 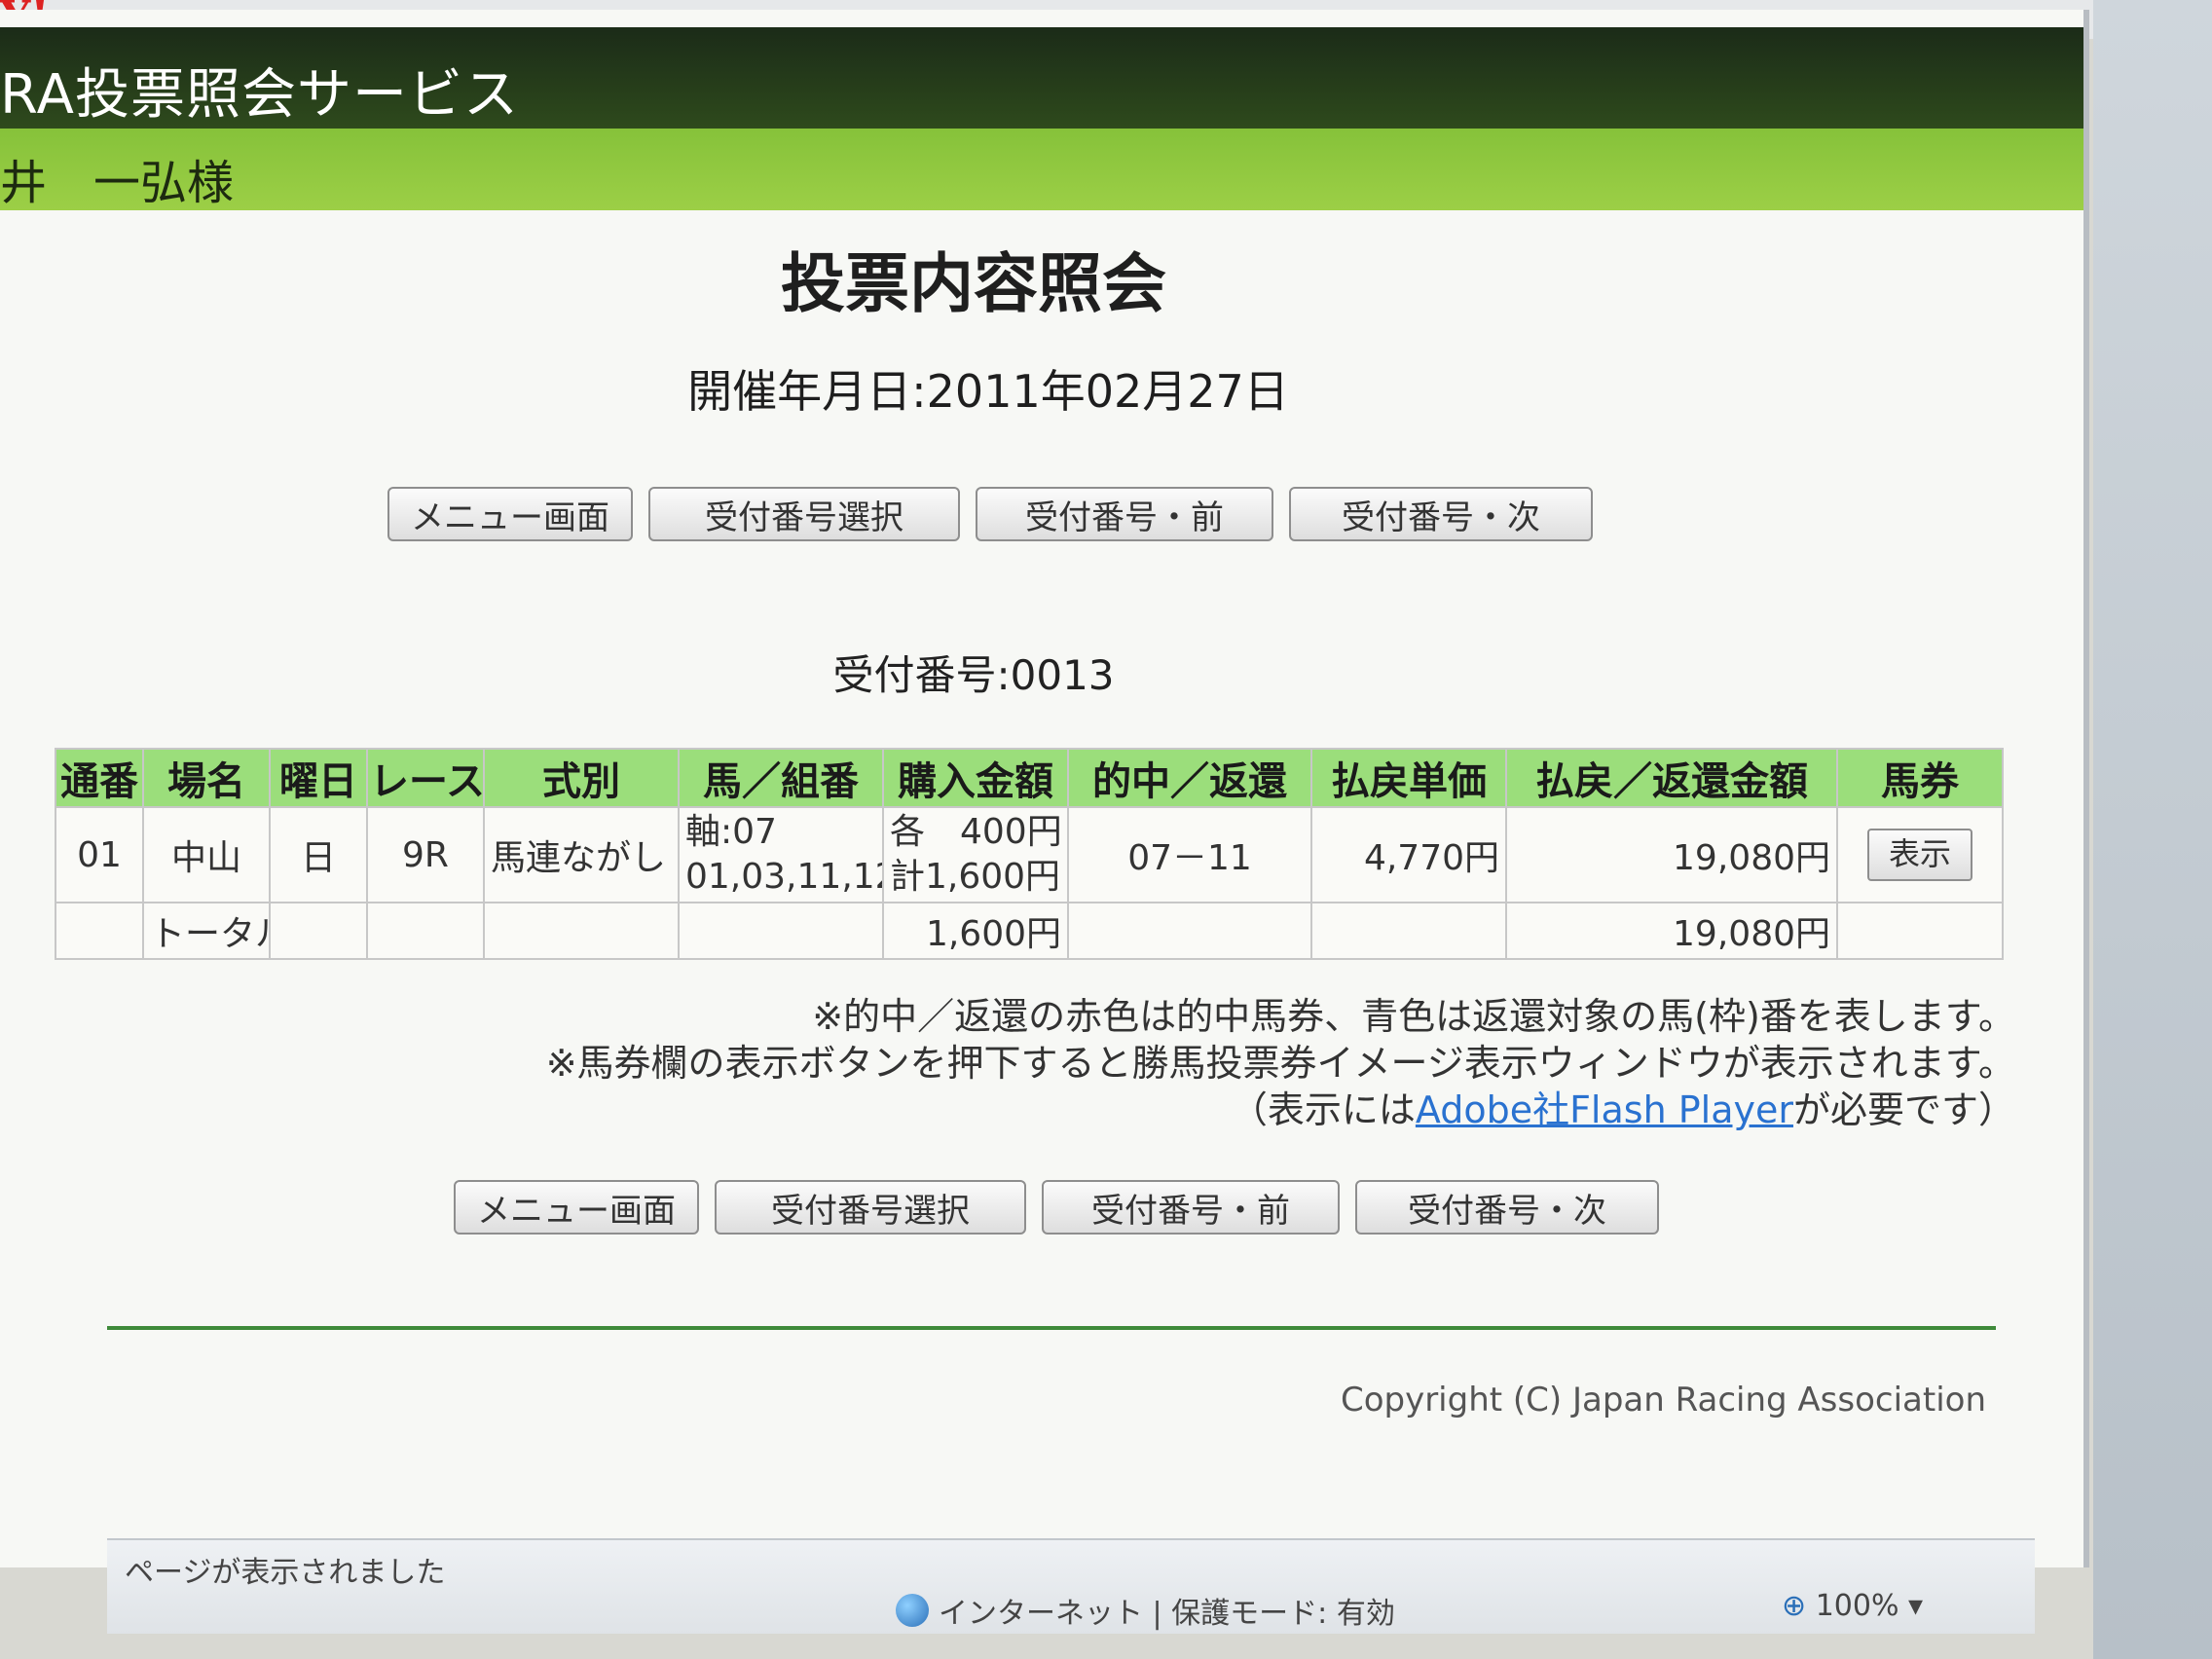 I want to click on footer-divider, so click(x=1051, y=1328).